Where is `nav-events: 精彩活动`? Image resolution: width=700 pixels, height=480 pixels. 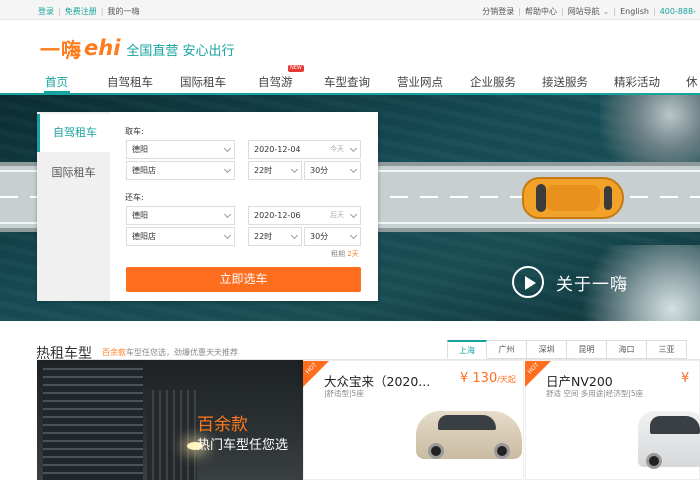
nav-events: 精彩活动 is located at coordinates (637, 82).